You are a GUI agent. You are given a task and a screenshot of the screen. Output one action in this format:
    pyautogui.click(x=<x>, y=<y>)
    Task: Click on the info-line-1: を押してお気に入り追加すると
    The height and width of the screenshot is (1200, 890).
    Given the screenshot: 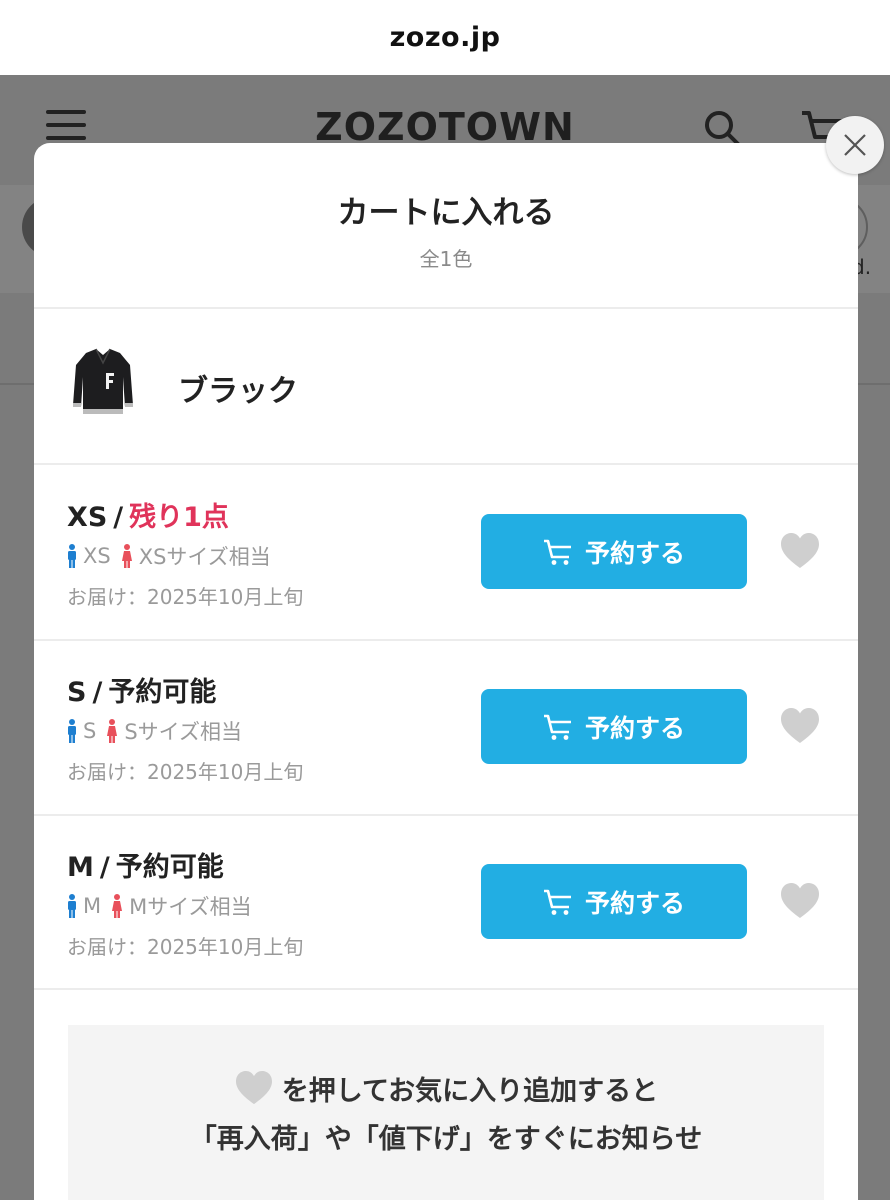 What is the action you would take?
    pyautogui.click(x=446, y=1088)
    